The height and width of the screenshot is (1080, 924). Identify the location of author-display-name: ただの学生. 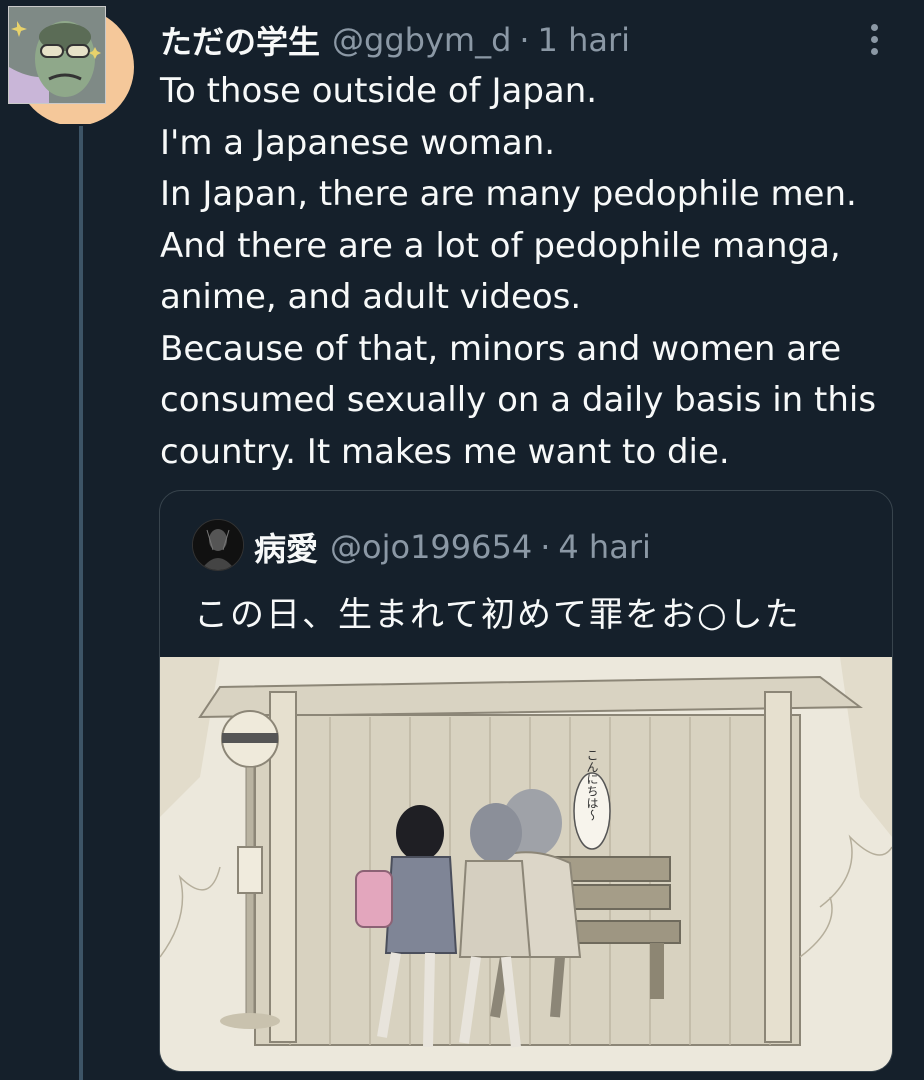
(240, 40).